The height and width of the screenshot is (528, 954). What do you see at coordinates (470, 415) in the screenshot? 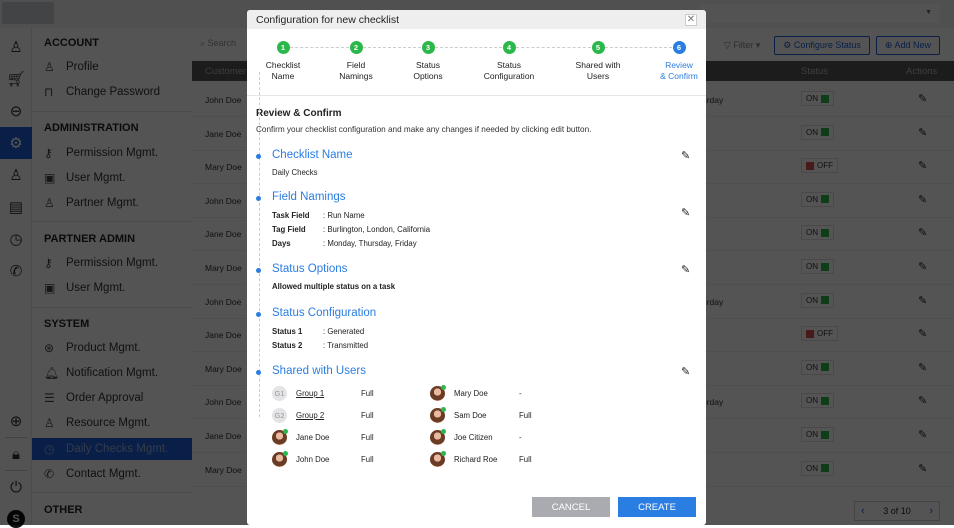
I see `user-name: Sam Doe` at bounding box center [470, 415].